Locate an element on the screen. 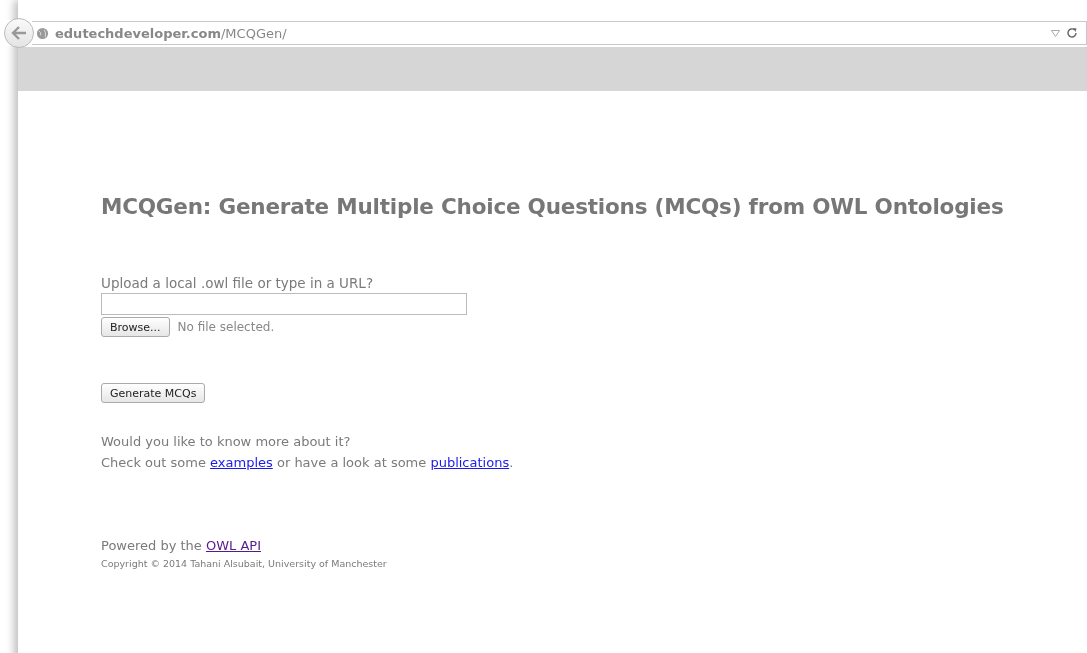 The image size is (1087, 653). back-button is located at coordinates (19, 33).